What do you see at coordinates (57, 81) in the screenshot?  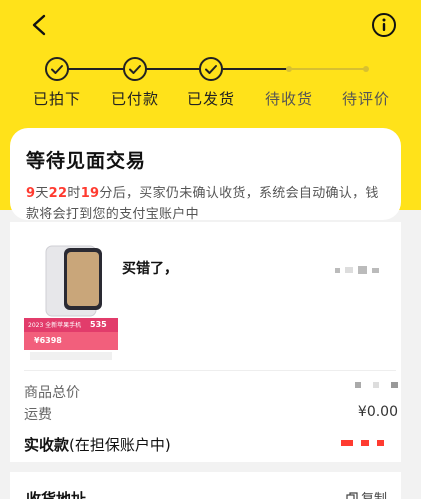 I see `step-placed: 已拍下` at bounding box center [57, 81].